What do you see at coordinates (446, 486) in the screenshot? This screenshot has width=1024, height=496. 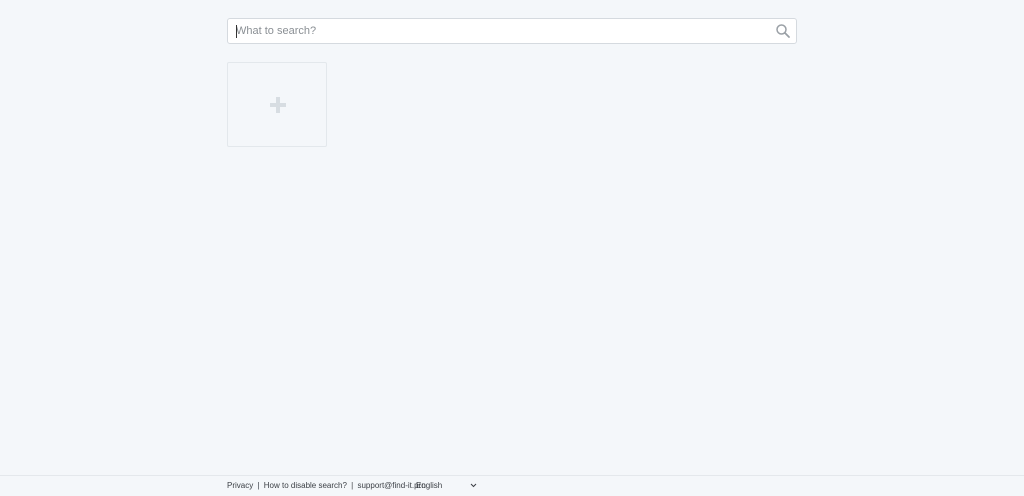 I see `language-select: English` at bounding box center [446, 486].